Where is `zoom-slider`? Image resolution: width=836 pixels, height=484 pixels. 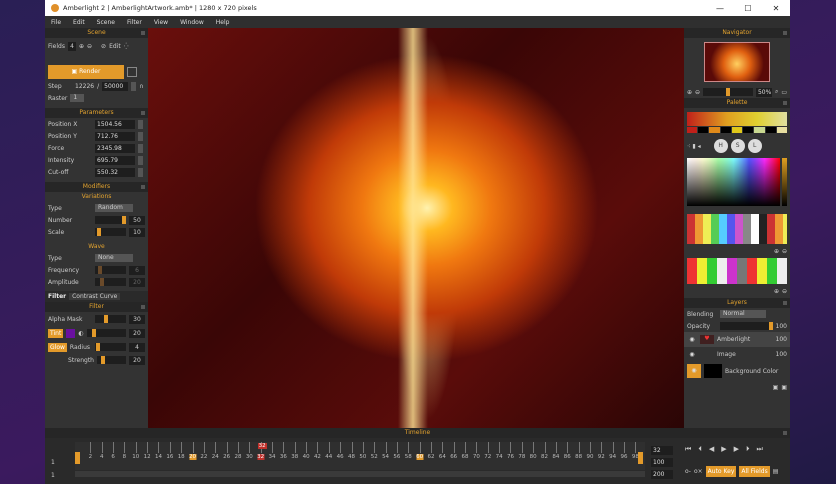 zoom-slider is located at coordinates (728, 92).